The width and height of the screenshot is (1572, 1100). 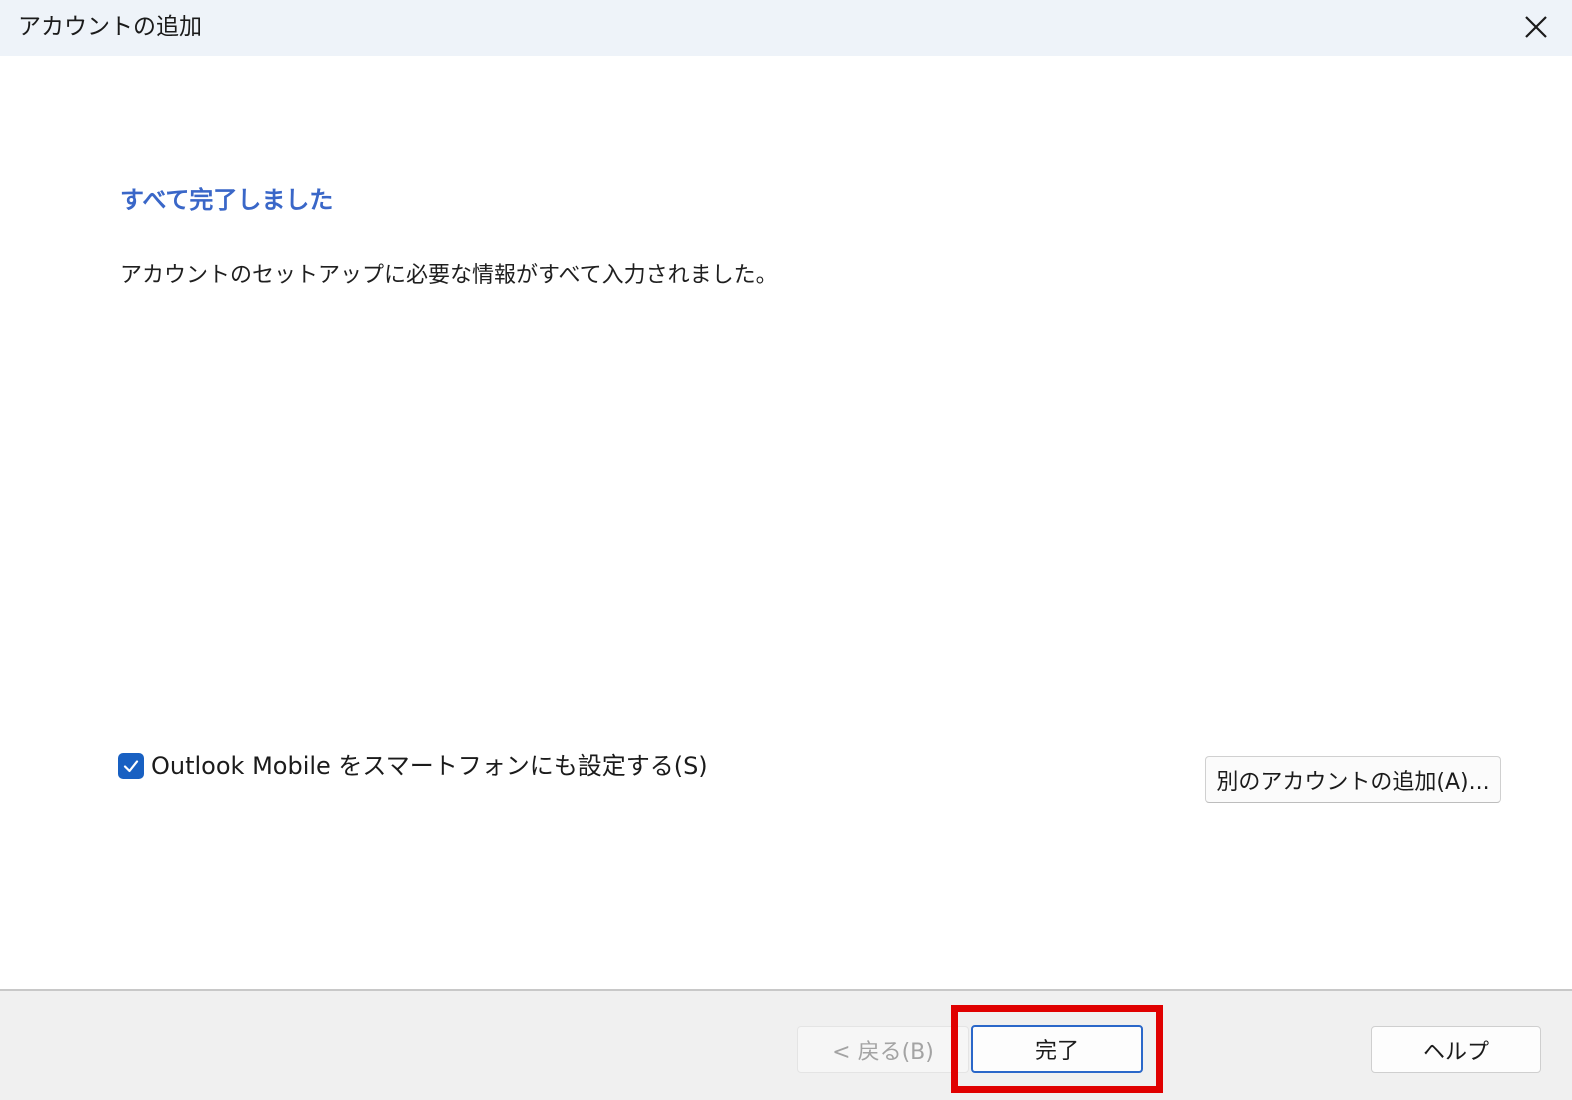 I want to click on window-title: アカウントの追加, so click(x=110, y=27).